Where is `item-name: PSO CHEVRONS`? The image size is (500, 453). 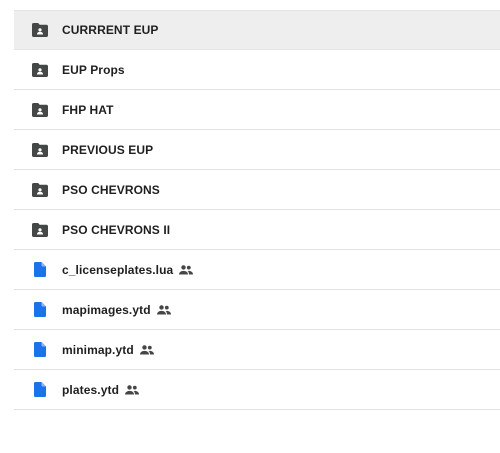 item-name: PSO CHEVRONS is located at coordinates (111, 189).